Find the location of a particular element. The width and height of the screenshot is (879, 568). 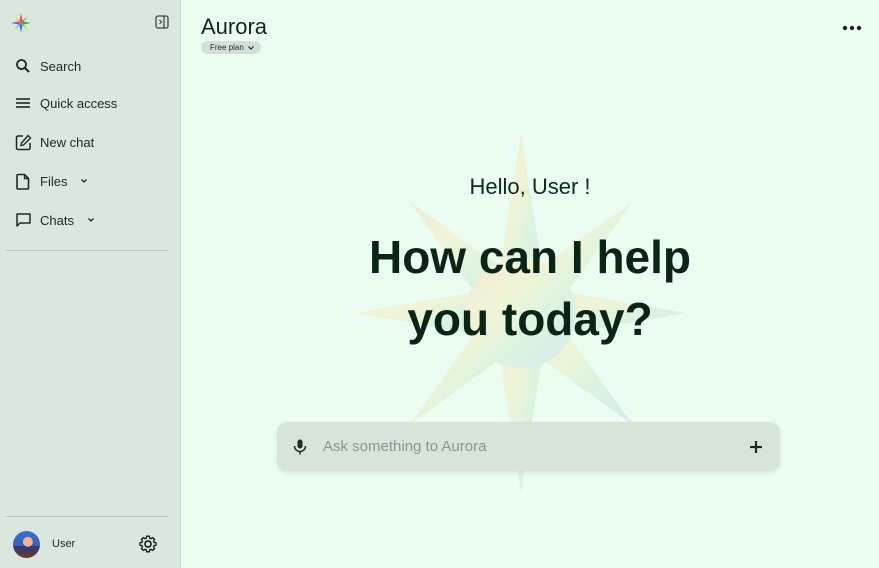

sidebar-nav: Search Quick access New chat Files Chats is located at coordinates (90, 143).